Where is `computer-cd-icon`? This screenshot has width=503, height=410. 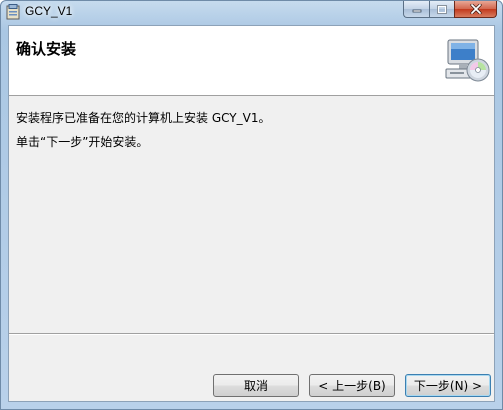 computer-cd-icon is located at coordinates (467, 60).